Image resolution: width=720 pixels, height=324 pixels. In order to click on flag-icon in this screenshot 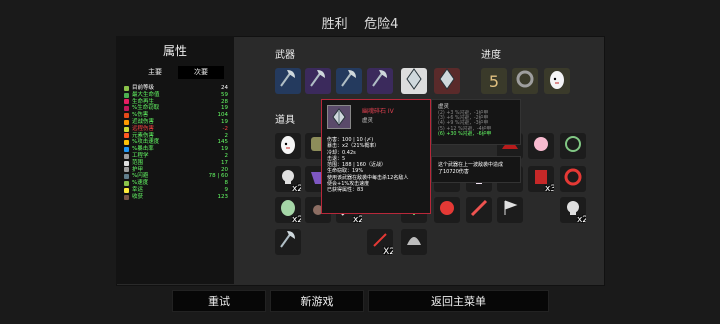, I will do `click(510, 210)`.